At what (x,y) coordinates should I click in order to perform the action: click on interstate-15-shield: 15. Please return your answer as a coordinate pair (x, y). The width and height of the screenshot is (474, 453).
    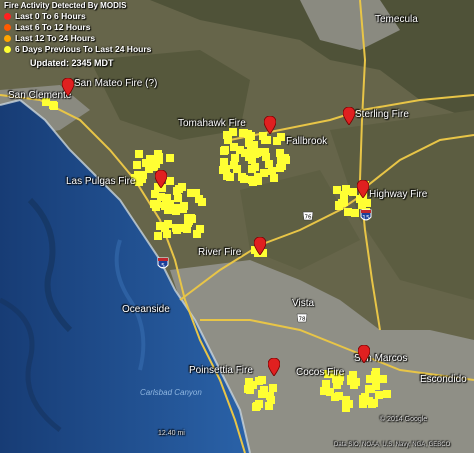
    Looking at the image, I should click on (366, 215).